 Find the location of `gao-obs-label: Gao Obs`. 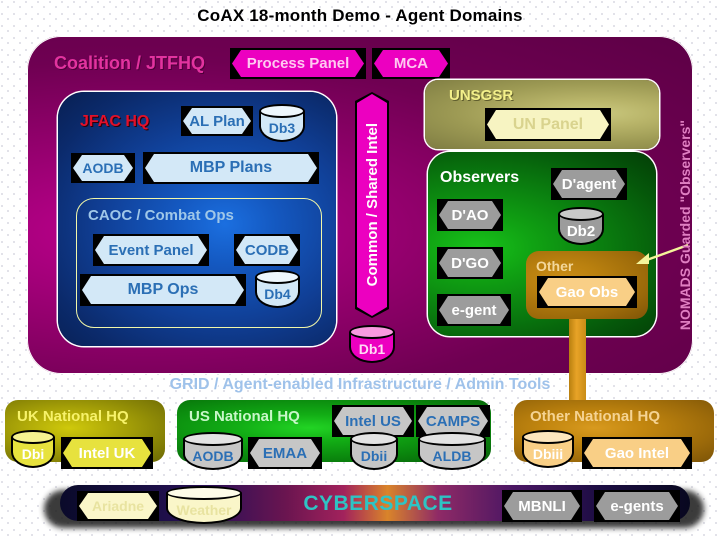

gao-obs-label: Gao Obs is located at coordinates (587, 292).